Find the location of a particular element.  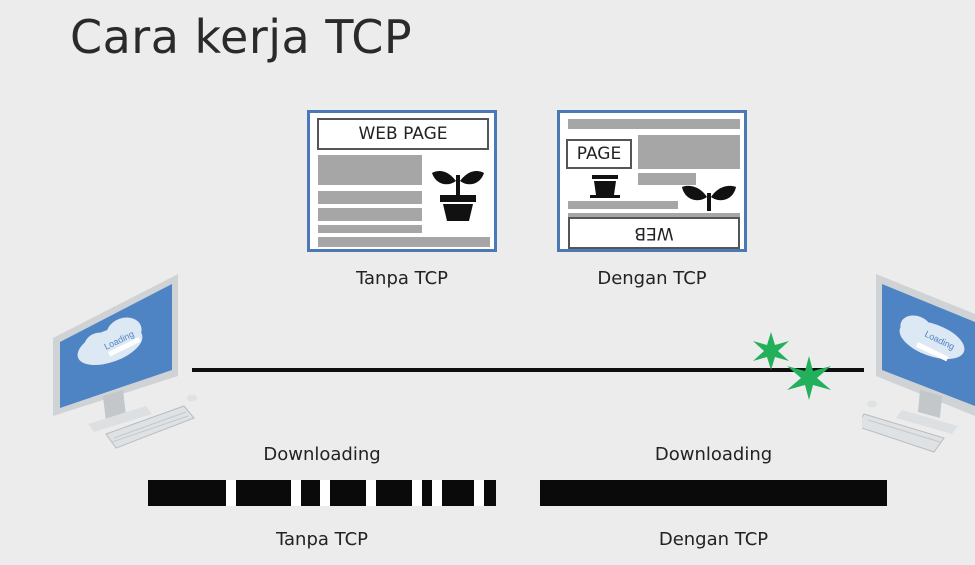

download-bar-without-tcp is located at coordinates (322, 493).